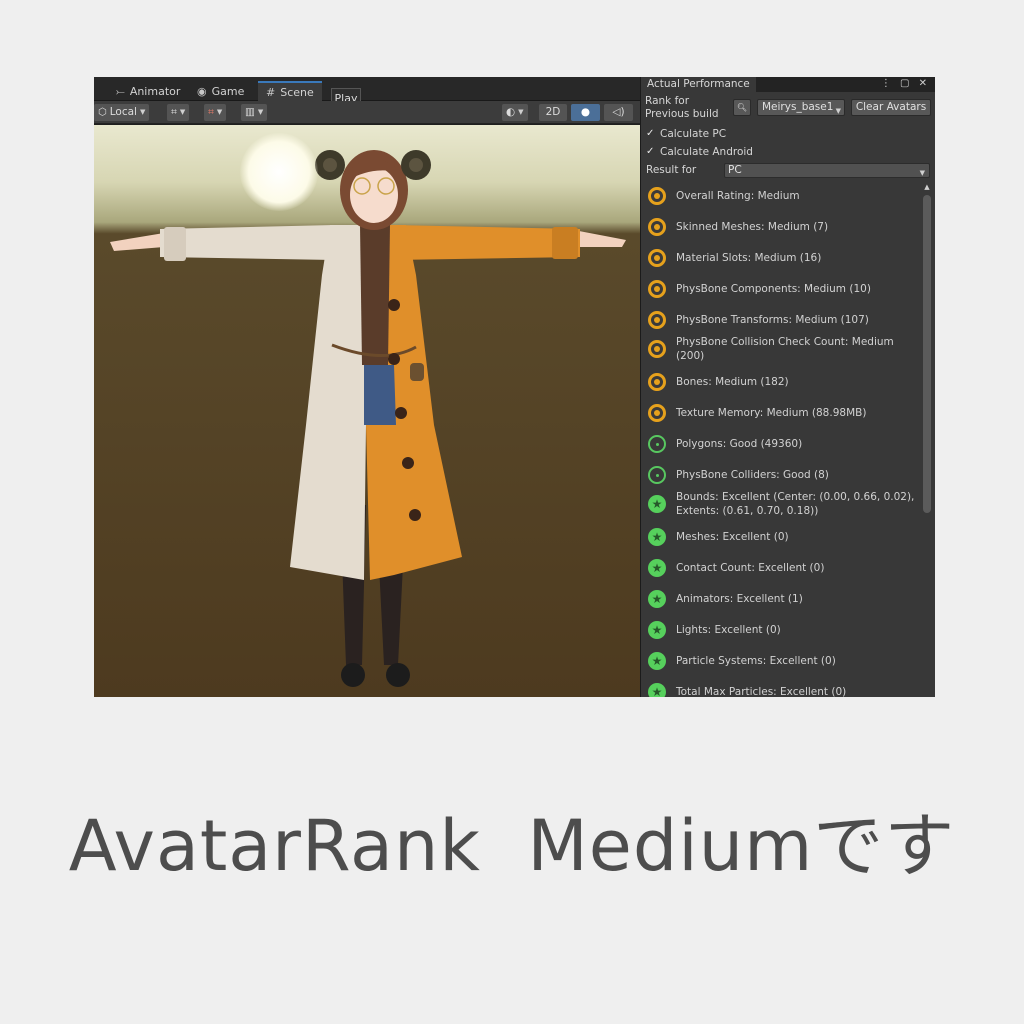 The height and width of the screenshot is (1024, 1024). I want to click on right-horn-inner, so click(416, 165).